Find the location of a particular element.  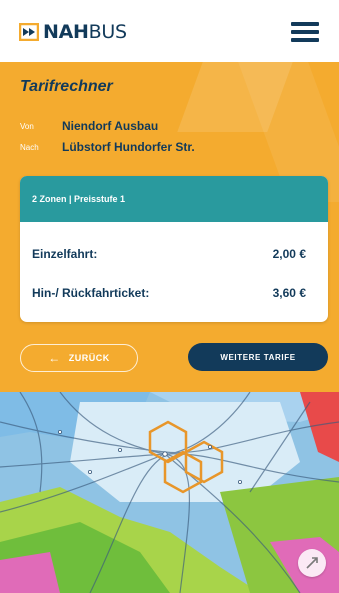

hamburger-menu-icon is located at coordinates (305, 32).